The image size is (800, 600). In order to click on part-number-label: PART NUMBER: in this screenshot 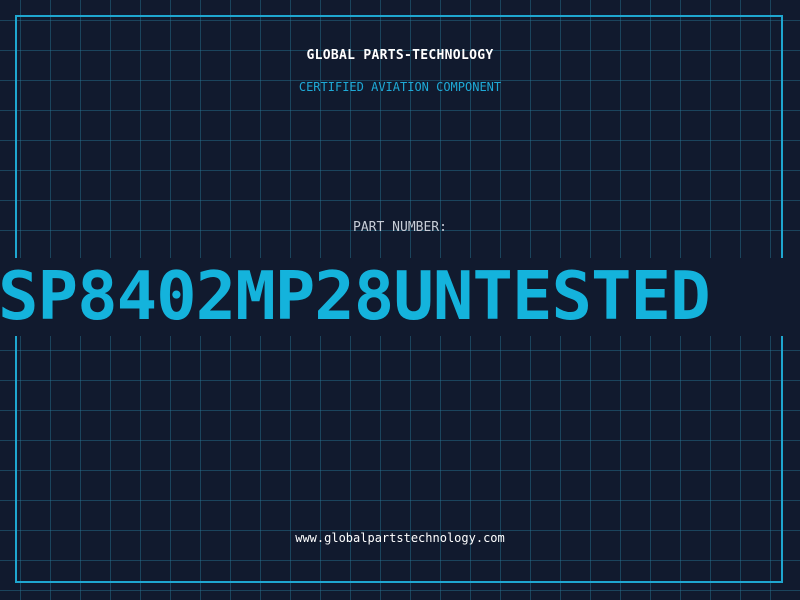, I will do `click(400, 227)`.